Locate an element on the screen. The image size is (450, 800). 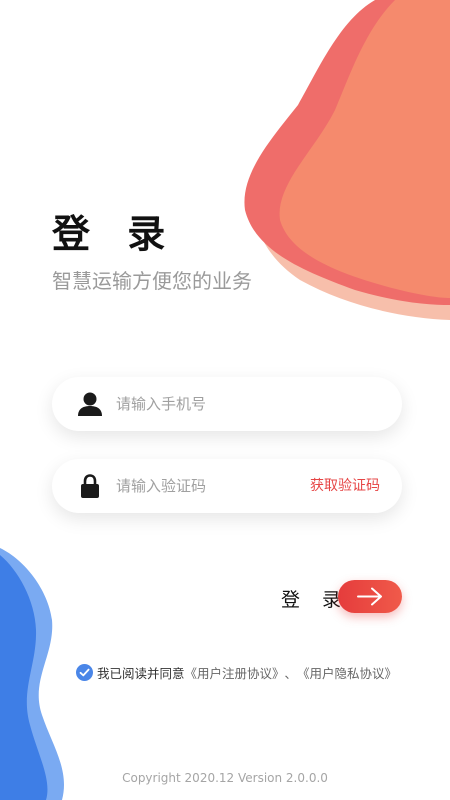
arrow-right-icon is located at coordinates (369, 596).